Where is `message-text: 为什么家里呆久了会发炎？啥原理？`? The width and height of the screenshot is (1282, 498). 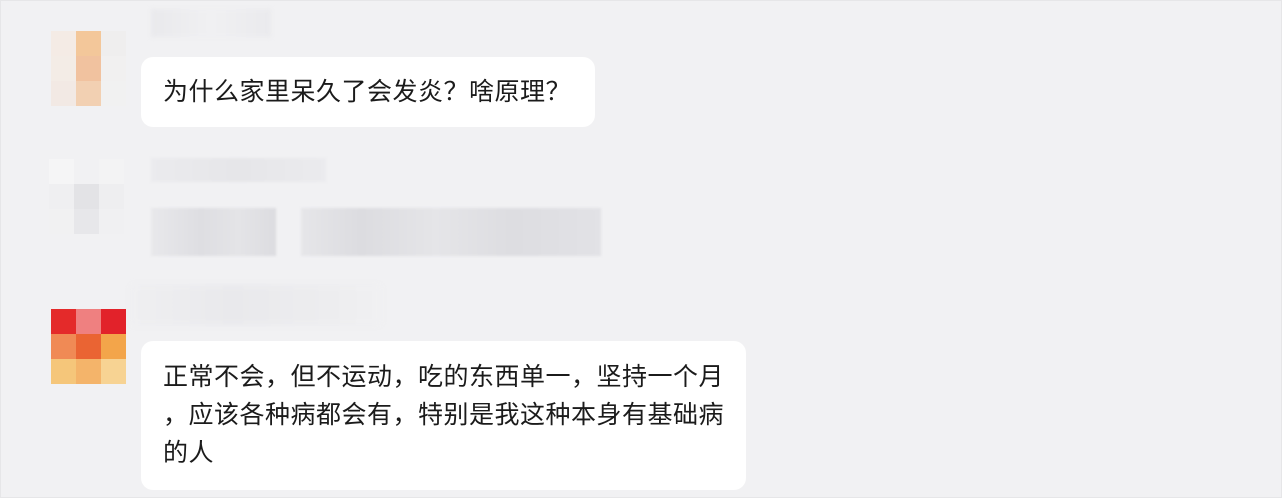
message-text: 为什么家里呆久了会发炎？啥原理？ is located at coordinates (367, 91).